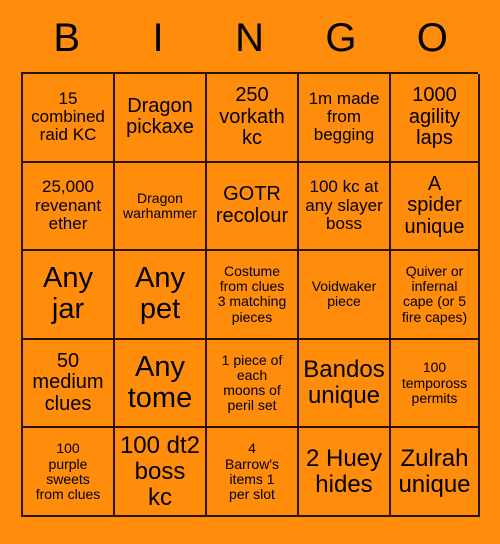 The width and height of the screenshot is (500, 544). Describe the element at coordinates (158, 38) in the screenshot. I see `bingo-header-letter-i: I` at that location.